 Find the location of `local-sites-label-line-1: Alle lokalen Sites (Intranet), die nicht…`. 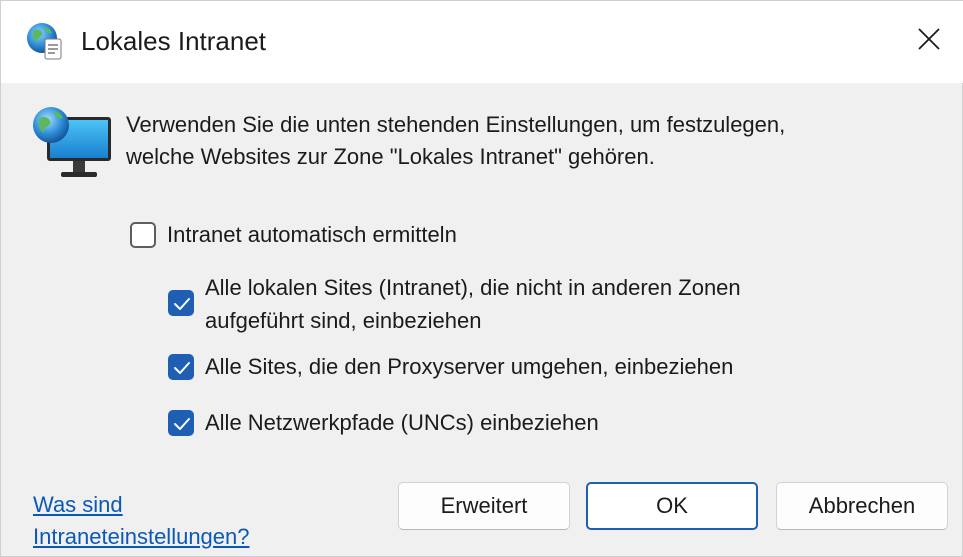

local-sites-label-line-1: Alle lokalen Sites (Intranet), die nicht… is located at coordinates (473, 288).